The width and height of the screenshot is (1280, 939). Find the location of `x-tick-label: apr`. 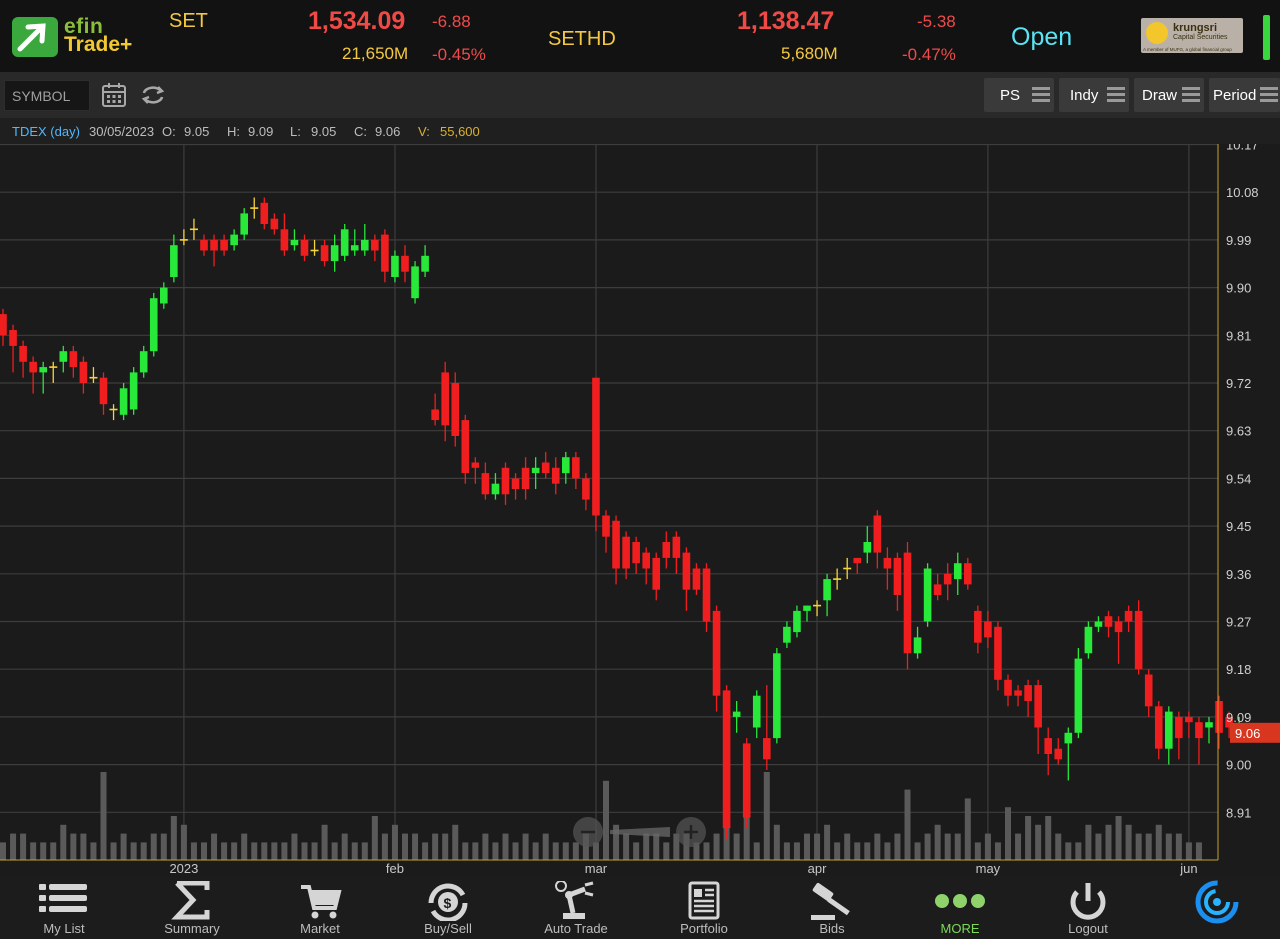

x-tick-label: apr is located at coordinates (817, 868).